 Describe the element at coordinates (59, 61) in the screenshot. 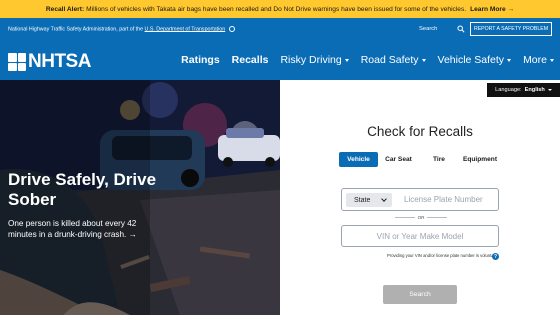

I see `logo-text: NHTSA` at that location.